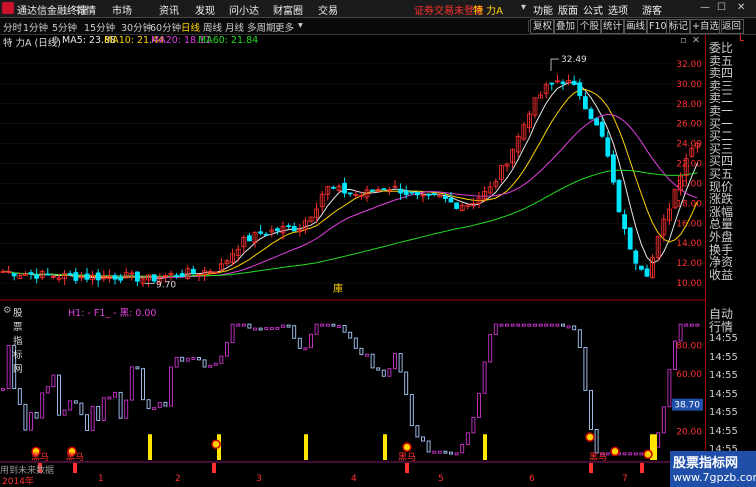  What do you see at coordinates (165, 27) in the screenshot?
I see `period-60min: 60分钟` at bounding box center [165, 27].